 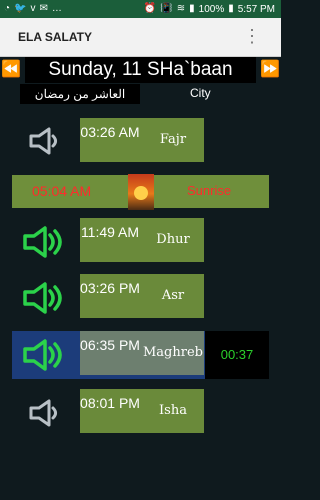 What do you see at coordinates (142, 411) in the screenshot?
I see `isha-time-box: 08:01 PM Isha` at bounding box center [142, 411].